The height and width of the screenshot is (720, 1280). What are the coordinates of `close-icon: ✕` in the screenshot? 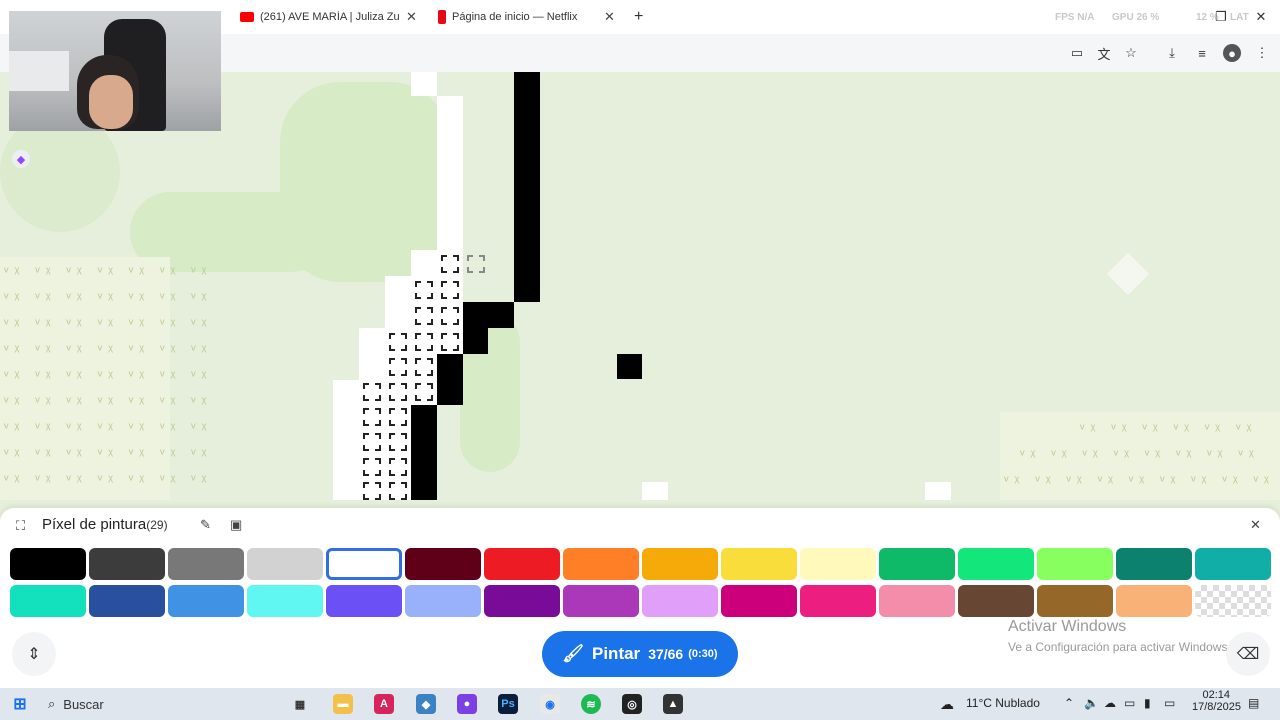 It's located at (1255, 525).